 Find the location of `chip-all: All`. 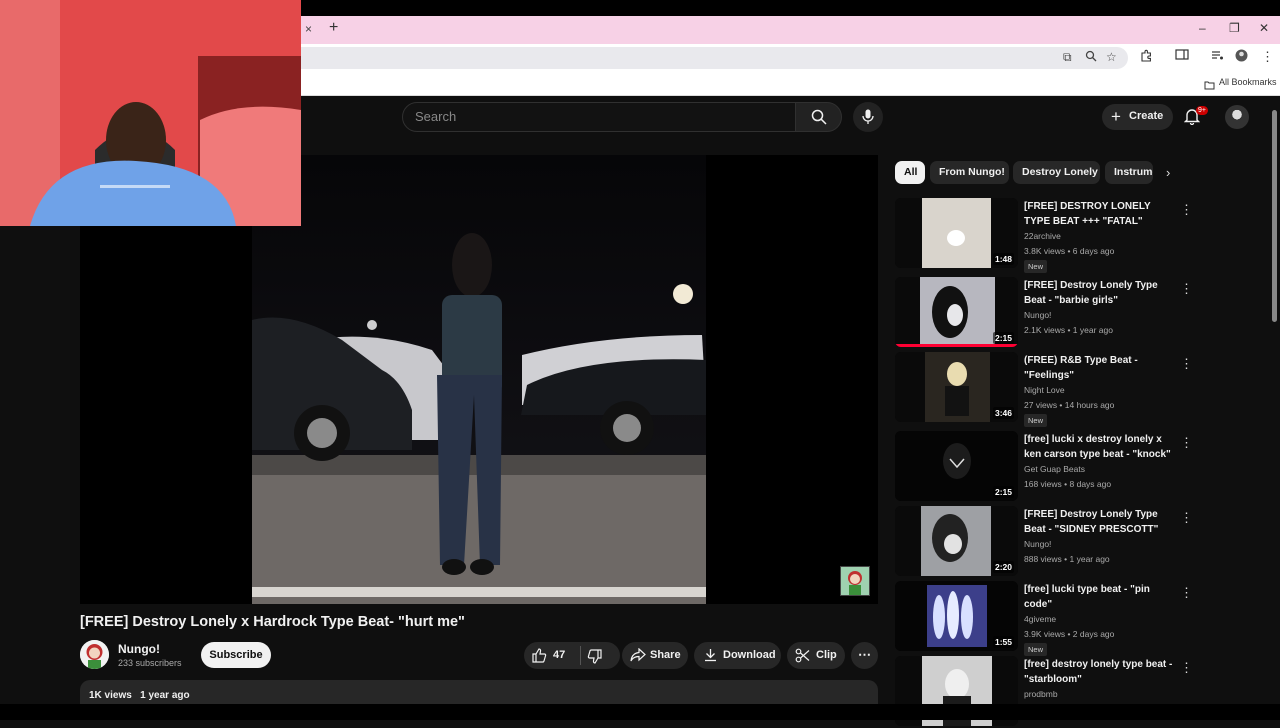

chip-all: All is located at coordinates (910, 172).